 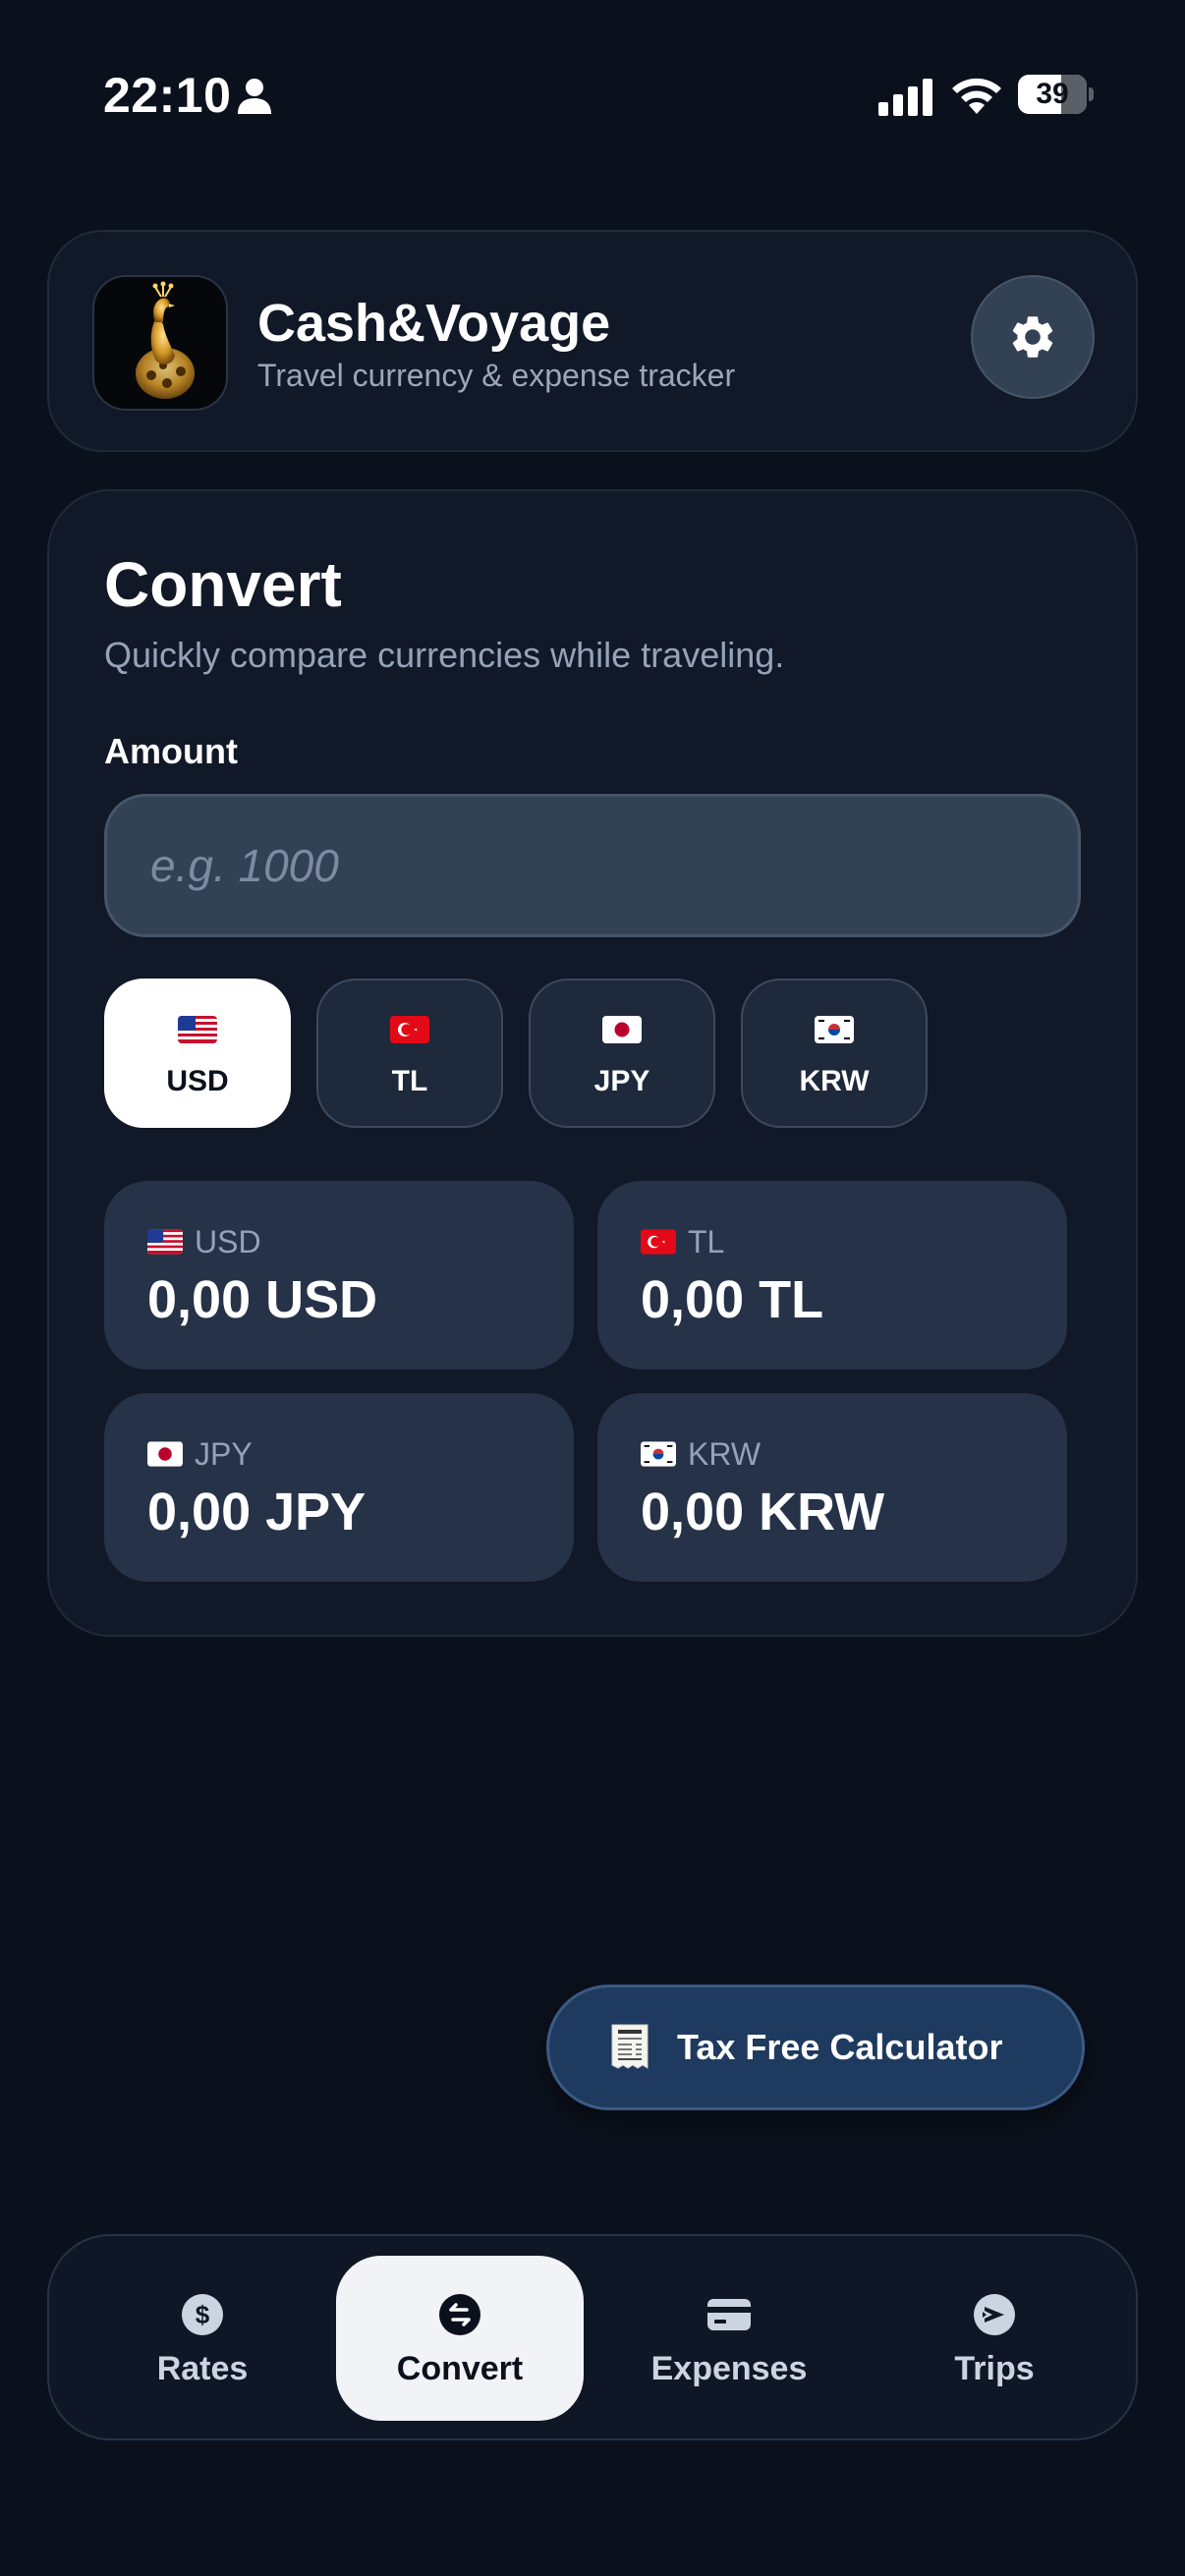 I want to click on battery-level: 39, so click(x=1053, y=94).